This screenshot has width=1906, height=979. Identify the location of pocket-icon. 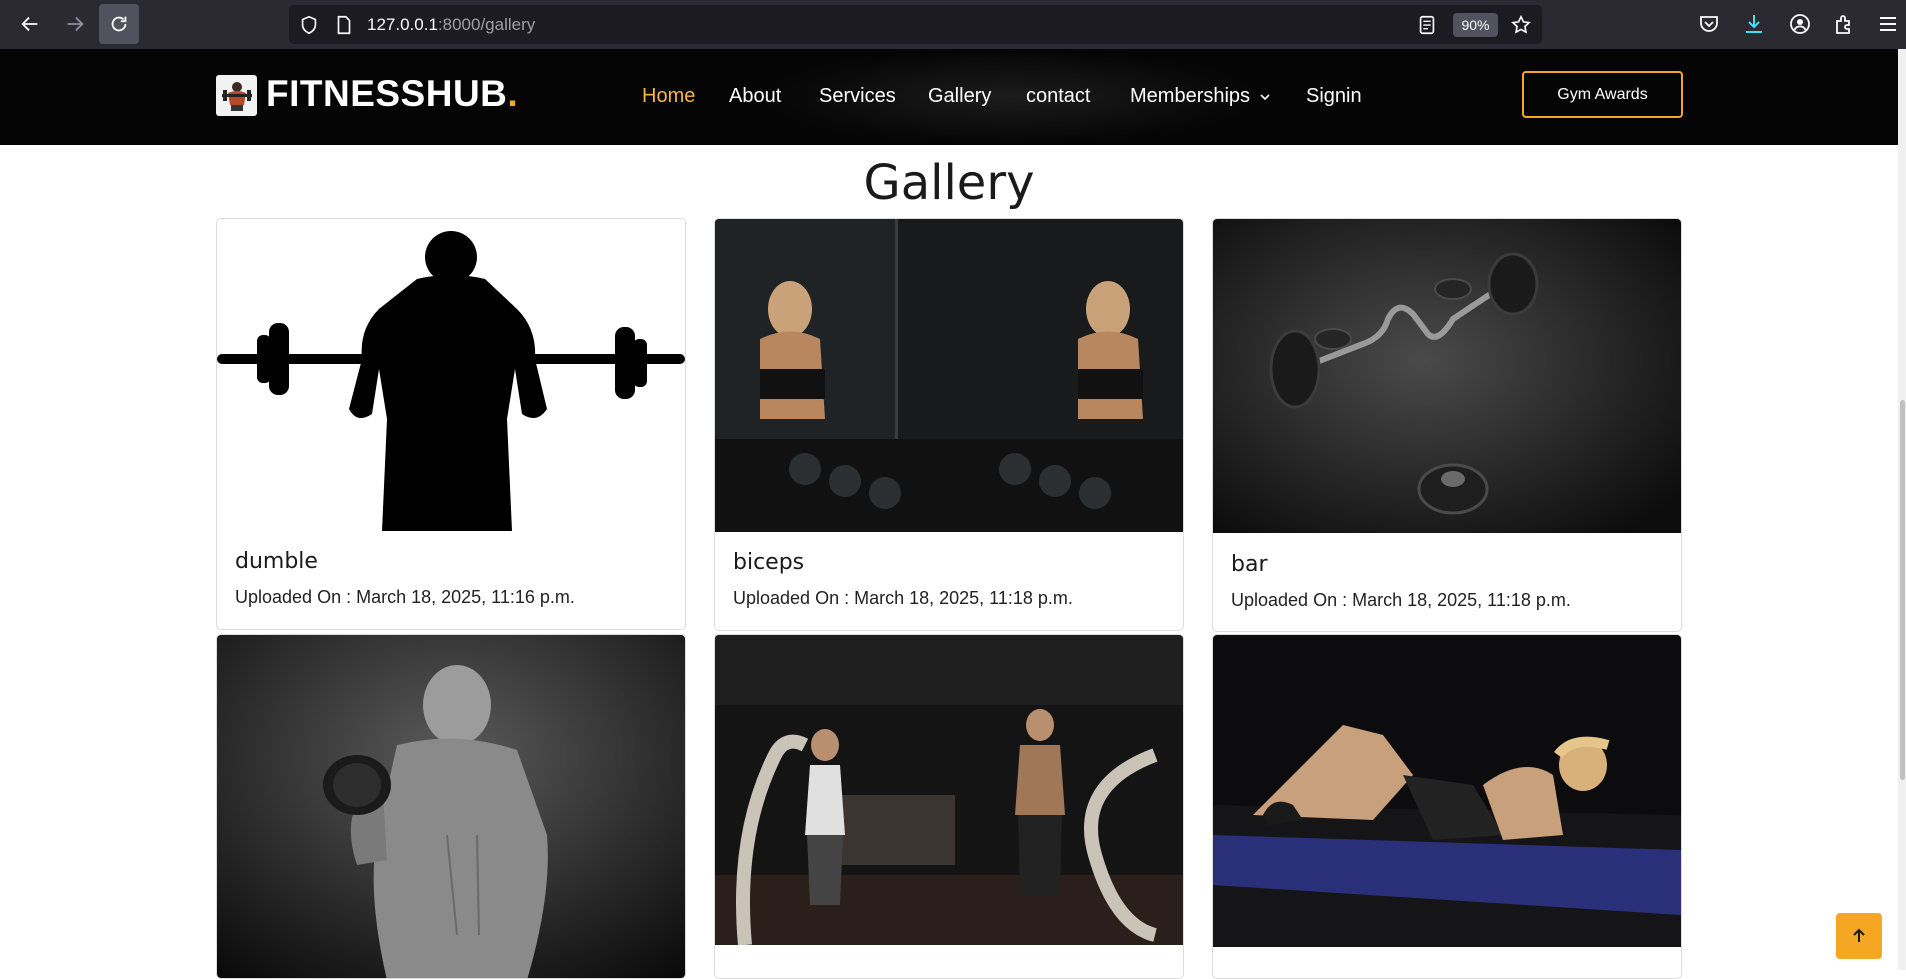
(1709, 24).